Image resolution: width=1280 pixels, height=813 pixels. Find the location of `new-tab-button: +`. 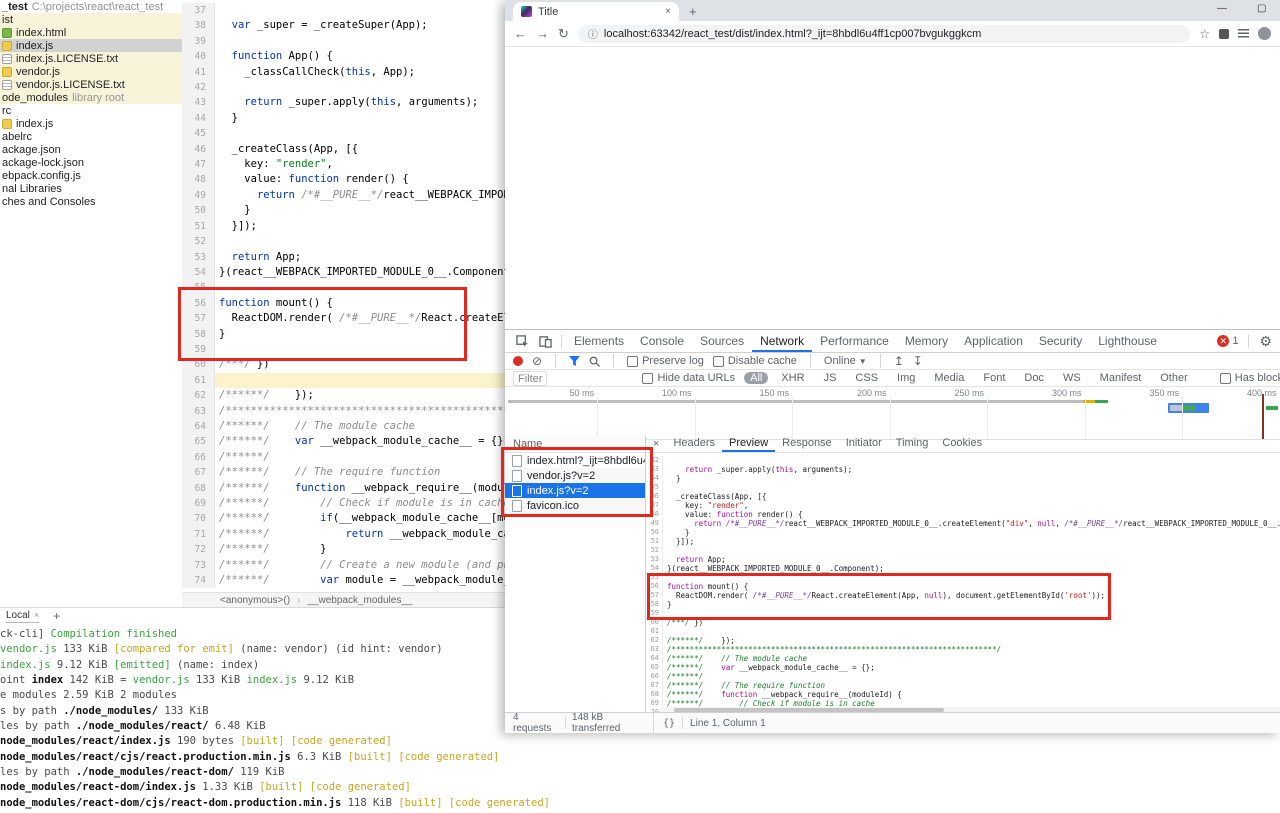

new-tab-button: + is located at coordinates (693, 12).